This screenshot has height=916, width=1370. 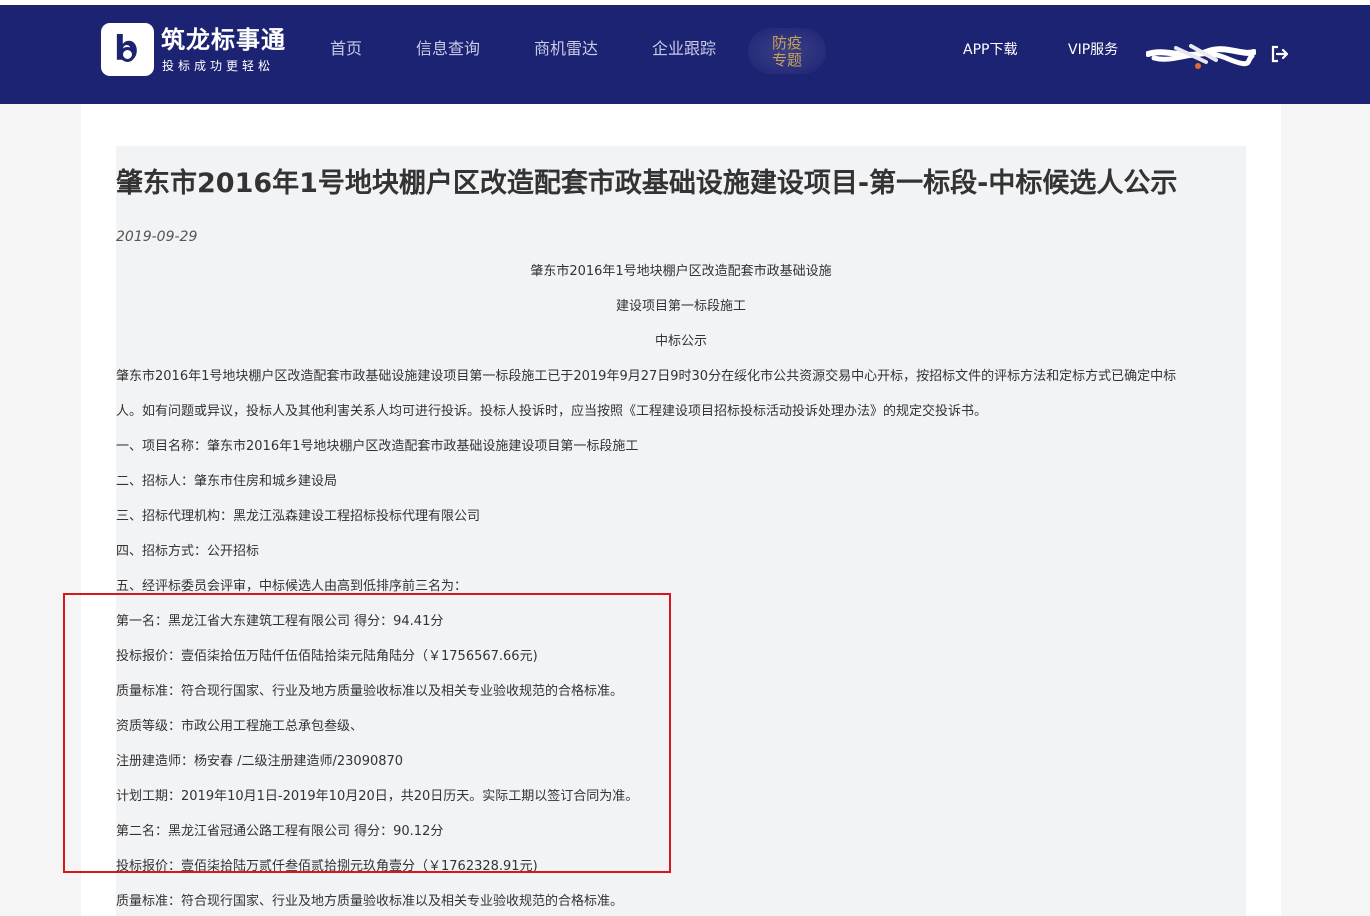 What do you see at coordinates (1201, 54) in the screenshot?
I see `redacted-username` at bounding box center [1201, 54].